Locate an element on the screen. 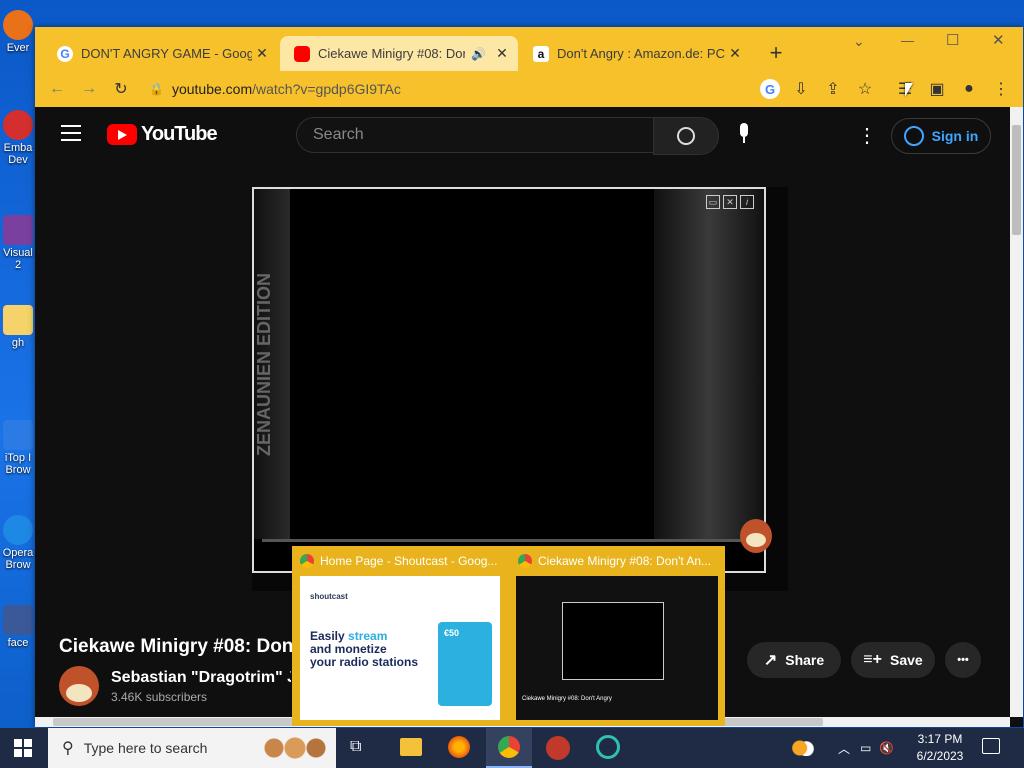  thumbnail-image: Ciekawe Minigry #08: Don't Angry is located at coordinates (617, 648).